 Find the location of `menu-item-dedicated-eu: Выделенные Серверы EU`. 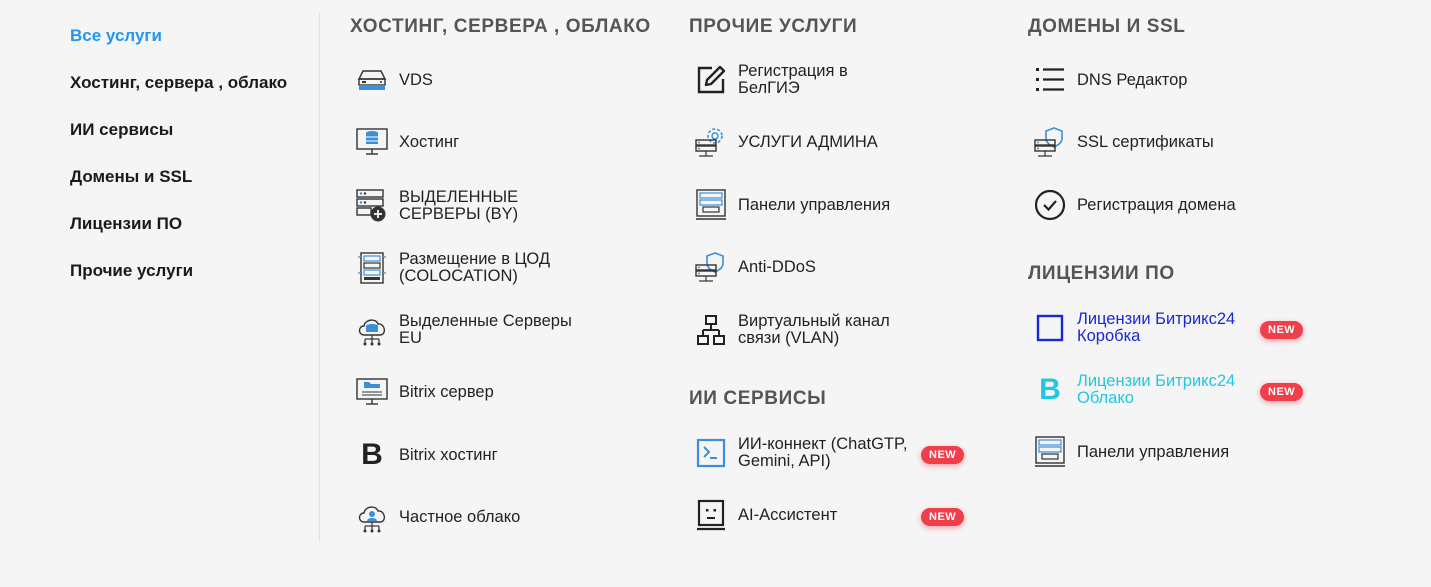

menu-item-dedicated-eu: Выделенные Серверы EU is located at coordinates (472, 330).